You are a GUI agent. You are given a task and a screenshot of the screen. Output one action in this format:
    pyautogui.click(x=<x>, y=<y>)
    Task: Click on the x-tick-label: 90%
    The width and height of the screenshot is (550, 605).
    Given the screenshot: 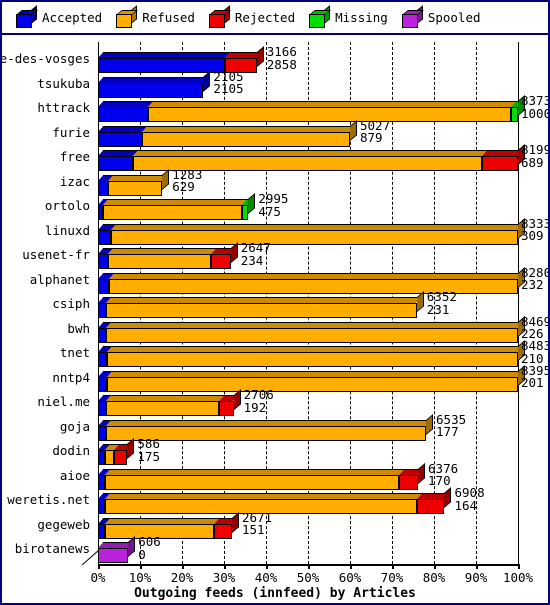 What is the action you would take?
    pyautogui.click(x=476, y=577)
    